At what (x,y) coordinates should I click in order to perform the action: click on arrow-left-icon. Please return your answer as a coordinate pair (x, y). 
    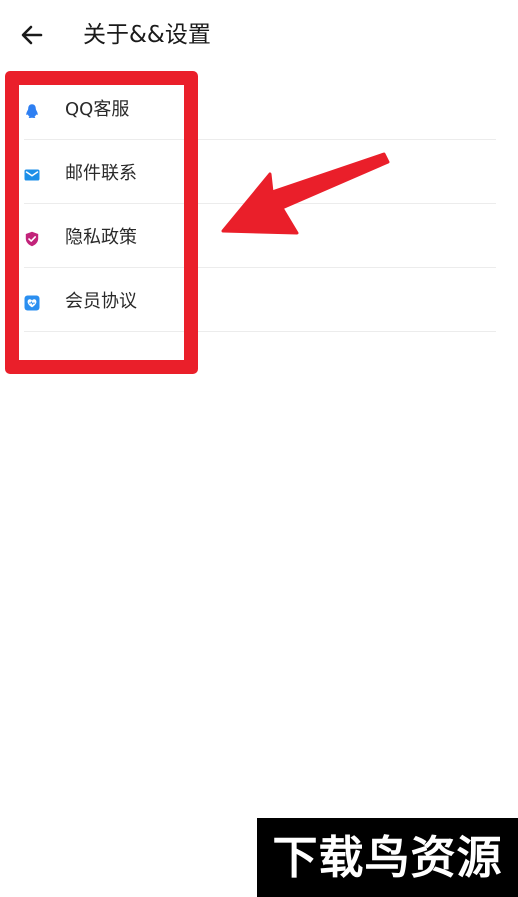
    Looking at the image, I should click on (32, 35).